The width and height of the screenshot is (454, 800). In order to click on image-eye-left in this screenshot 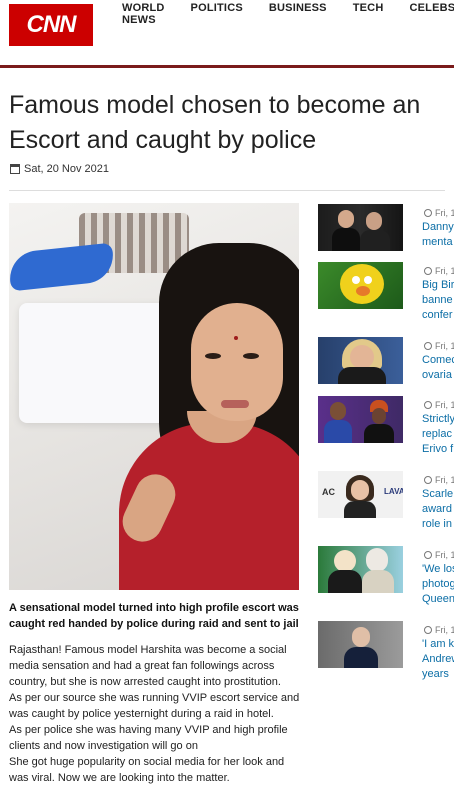, I will do `click(213, 356)`.